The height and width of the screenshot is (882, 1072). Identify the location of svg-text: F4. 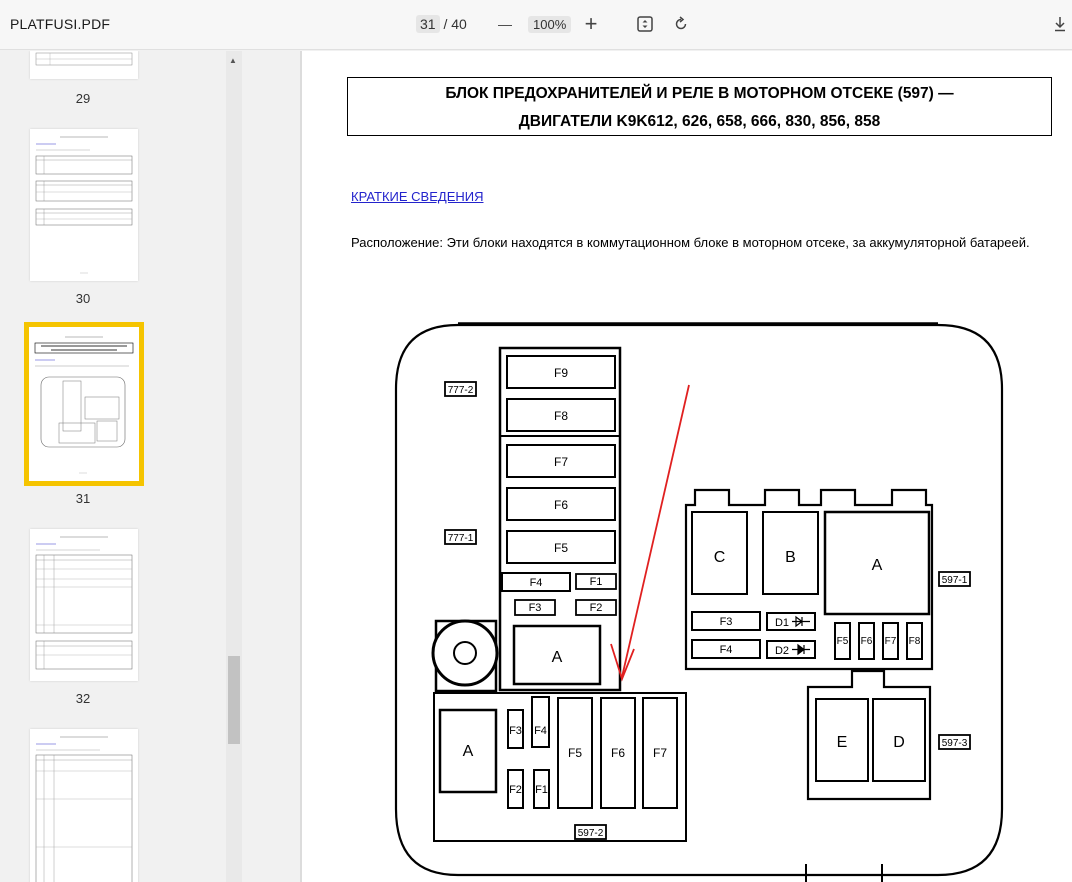
(726, 650).